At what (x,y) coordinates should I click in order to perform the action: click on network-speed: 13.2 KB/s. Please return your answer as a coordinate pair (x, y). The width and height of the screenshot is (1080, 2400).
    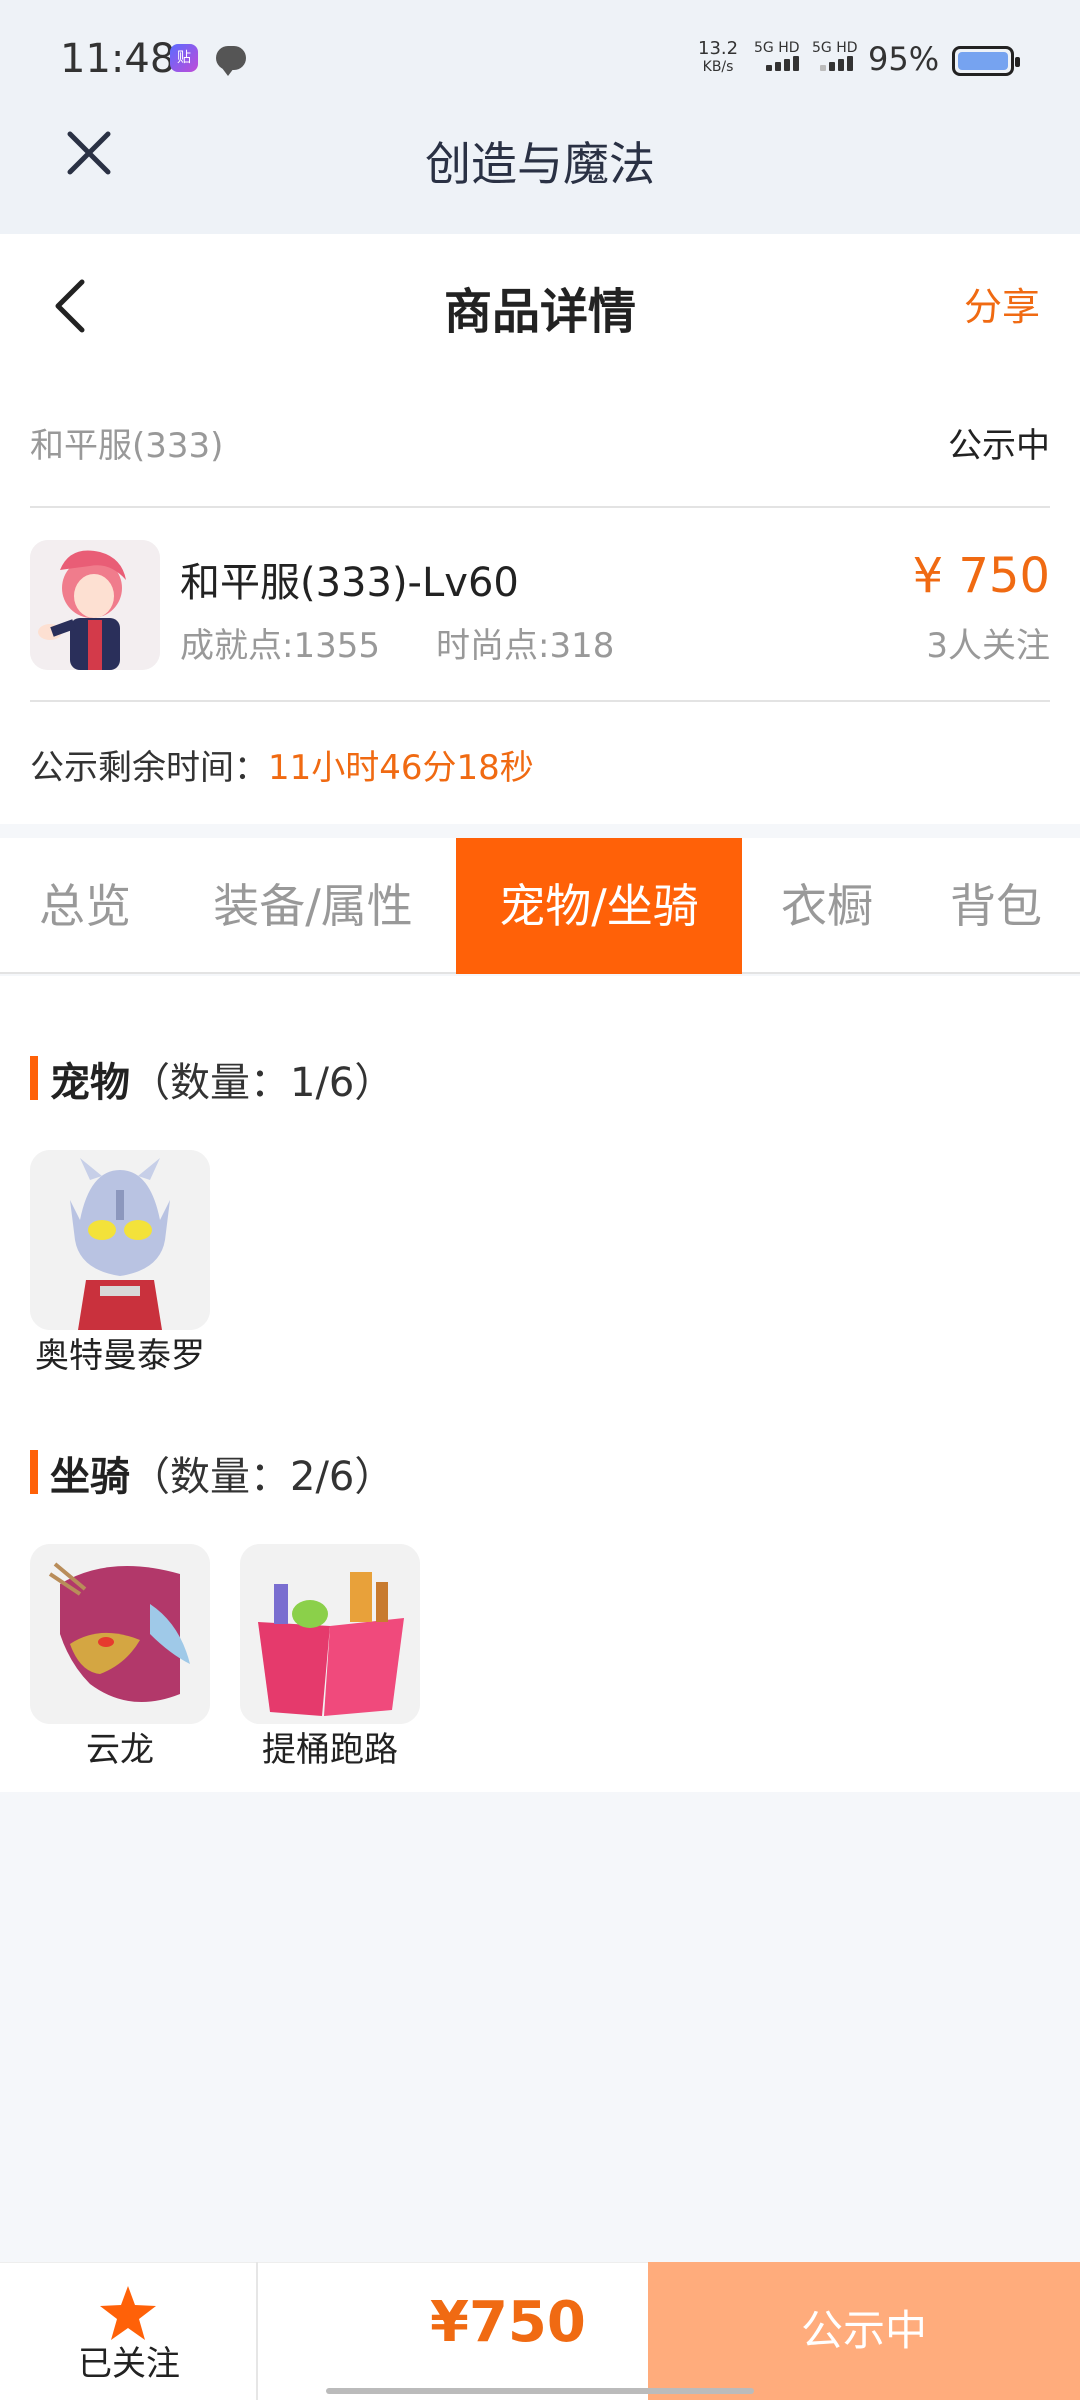
    Looking at the image, I should click on (718, 58).